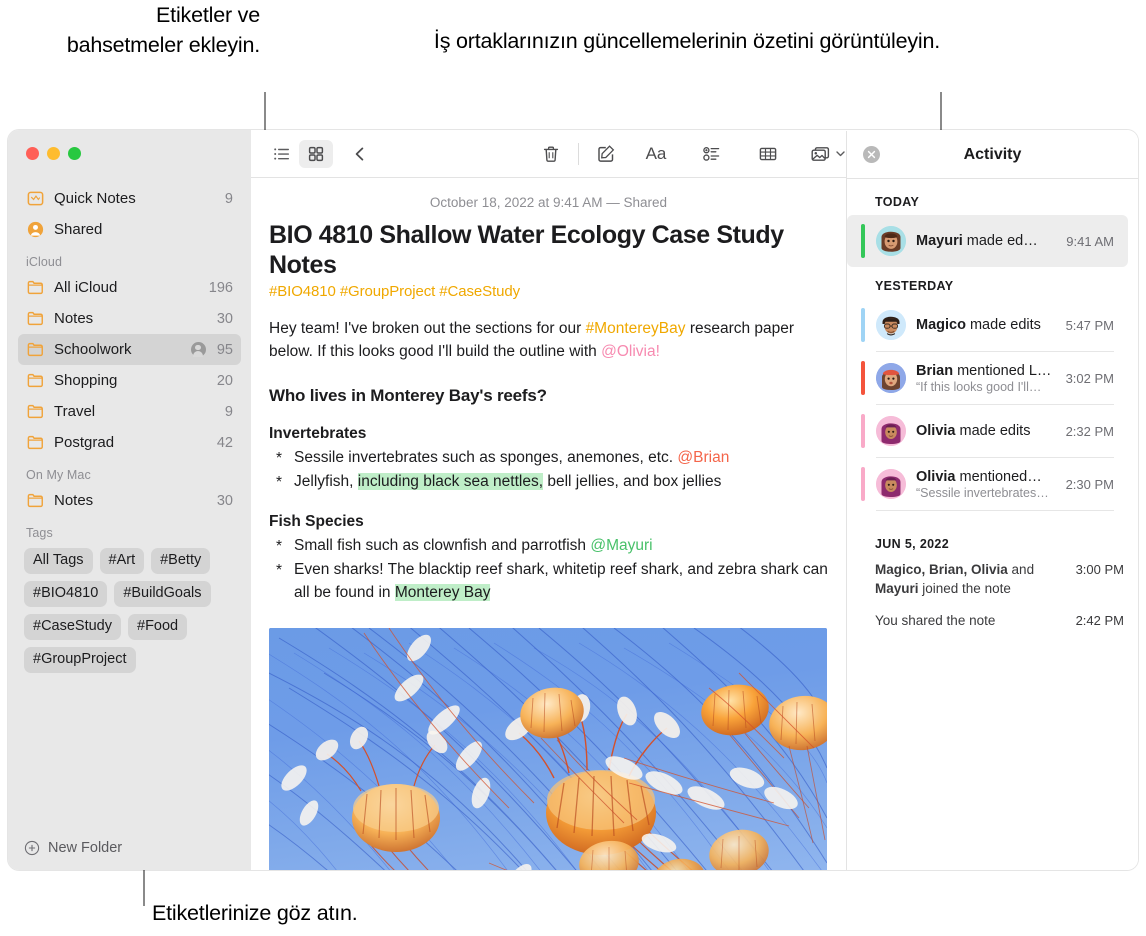  Describe the element at coordinates (636, 328) in the screenshot. I see `inline-tag-montereybay: #MontereyBay` at that location.